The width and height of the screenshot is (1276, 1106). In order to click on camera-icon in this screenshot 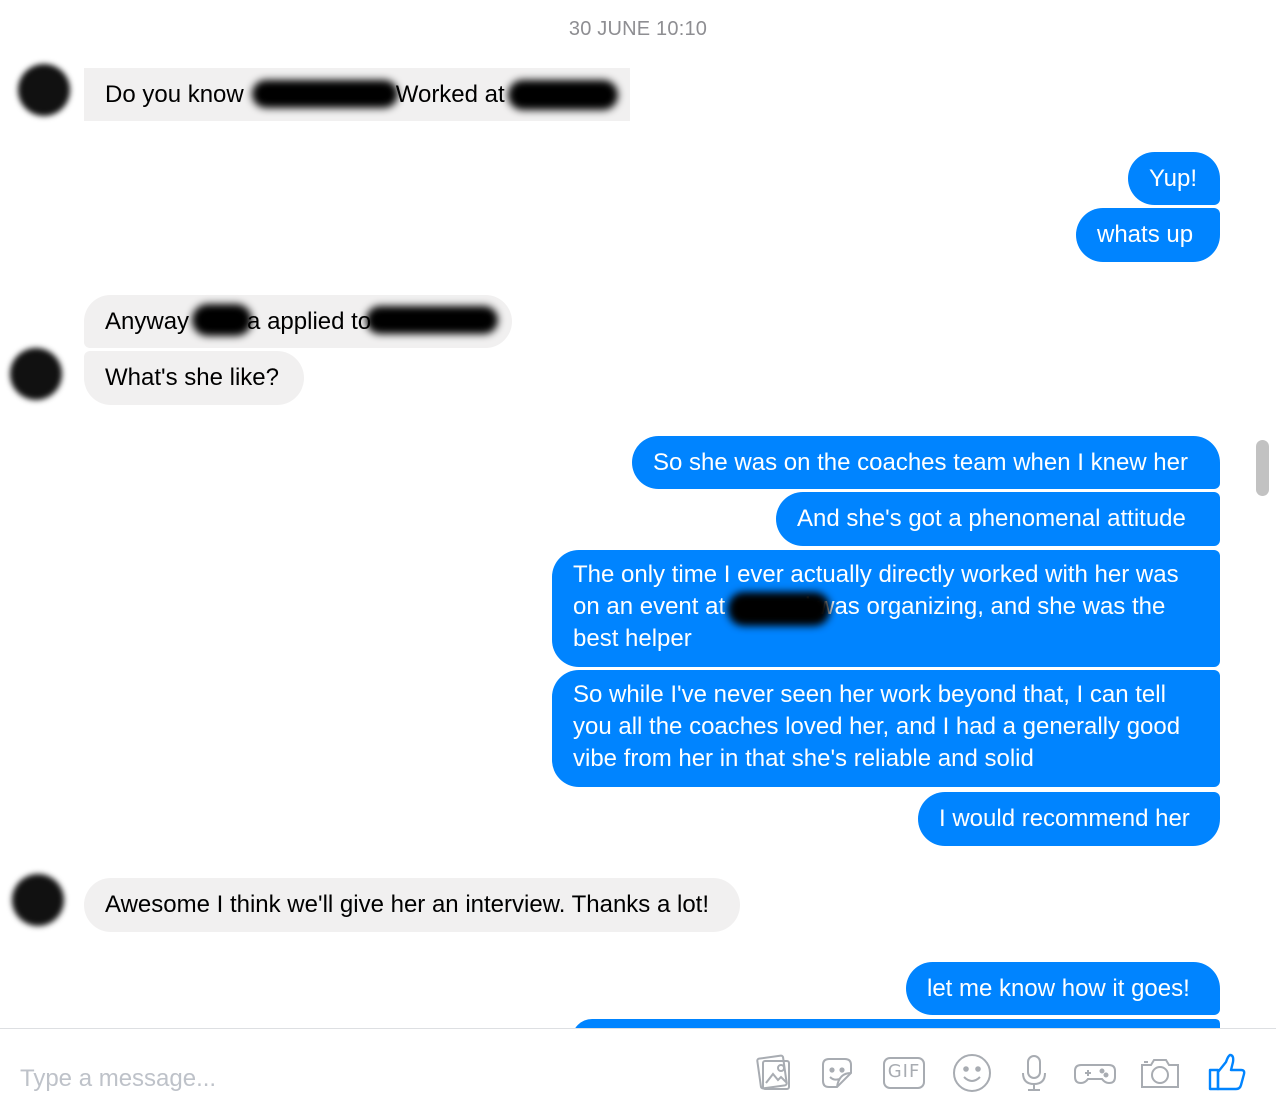, I will do `click(1160, 1073)`.